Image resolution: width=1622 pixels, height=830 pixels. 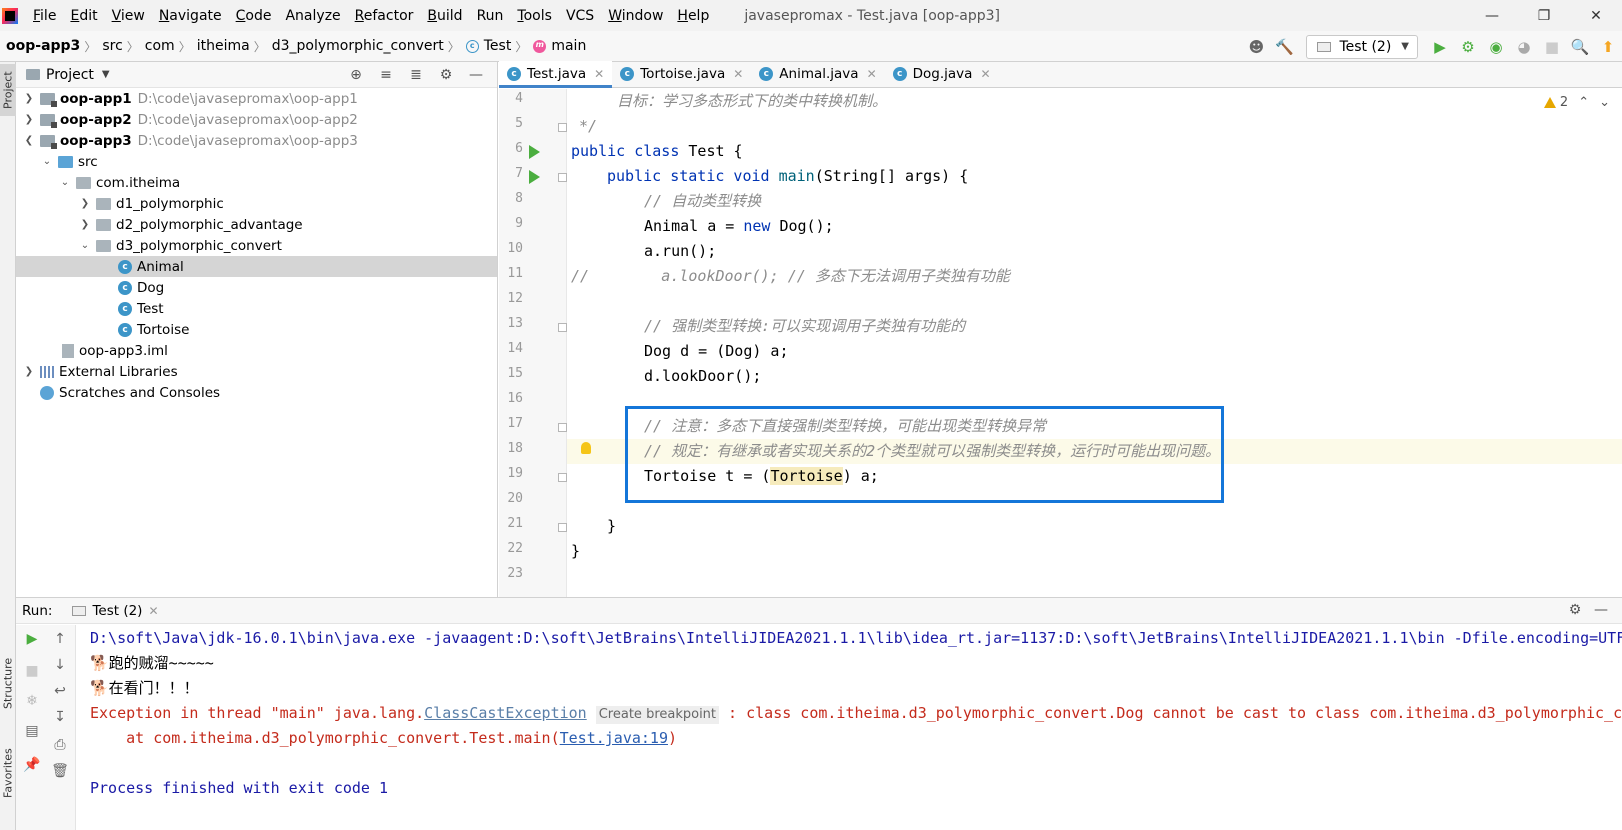 What do you see at coordinates (534, 16) in the screenshot?
I see `menu-tools: Tools` at bounding box center [534, 16].